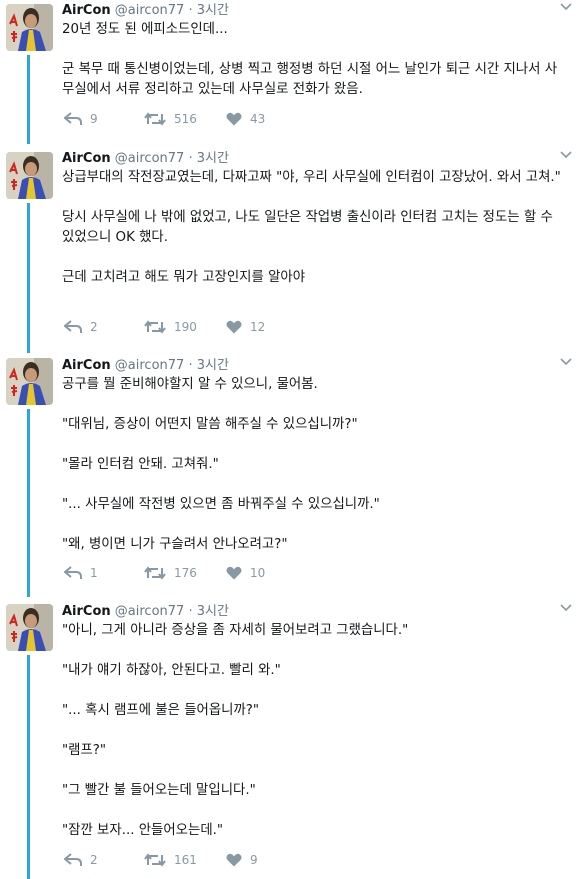 Image resolution: width=580 pixels, height=879 pixels. I want to click on like-count: 9, so click(254, 860).